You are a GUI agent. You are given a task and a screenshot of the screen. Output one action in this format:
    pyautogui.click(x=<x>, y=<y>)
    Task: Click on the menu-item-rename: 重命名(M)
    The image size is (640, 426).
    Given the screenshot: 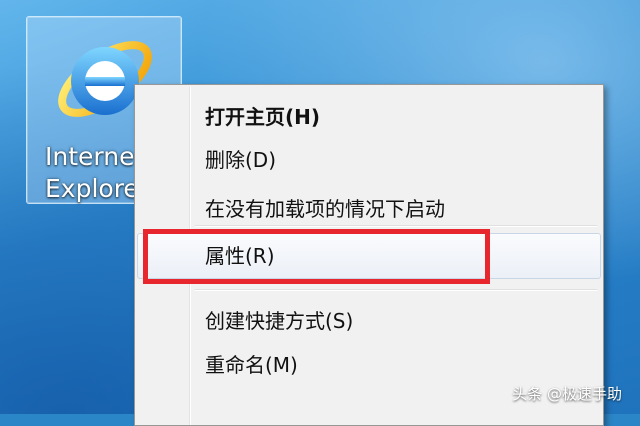 What is the action you would take?
    pyautogui.click(x=369, y=365)
    